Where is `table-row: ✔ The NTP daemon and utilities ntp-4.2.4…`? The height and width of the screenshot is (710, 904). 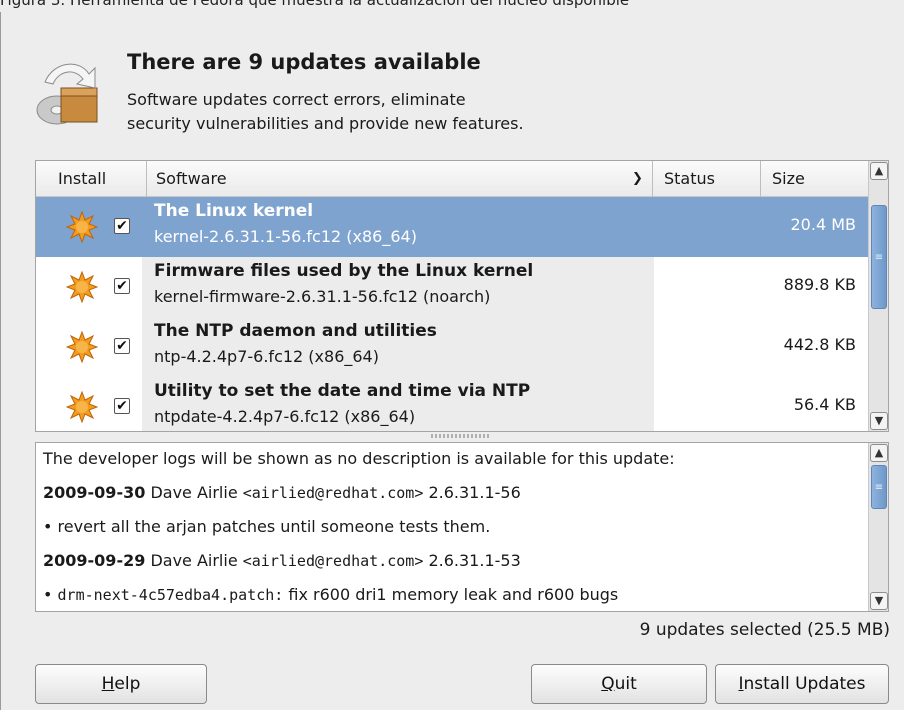
table-row: ✔ The NTP daemon and utilities ntp-4.2.4… is located at coordinates (452, 347).